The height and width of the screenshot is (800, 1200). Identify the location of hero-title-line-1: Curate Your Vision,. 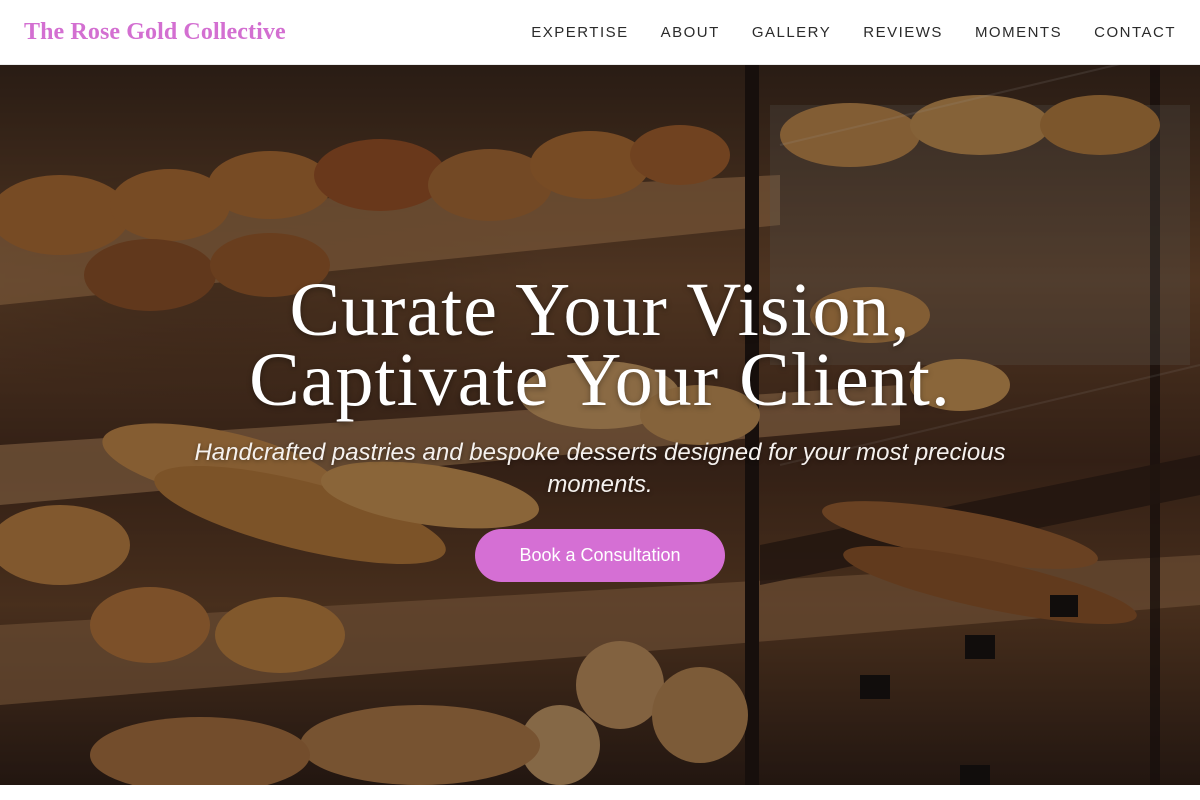
(600, 310).